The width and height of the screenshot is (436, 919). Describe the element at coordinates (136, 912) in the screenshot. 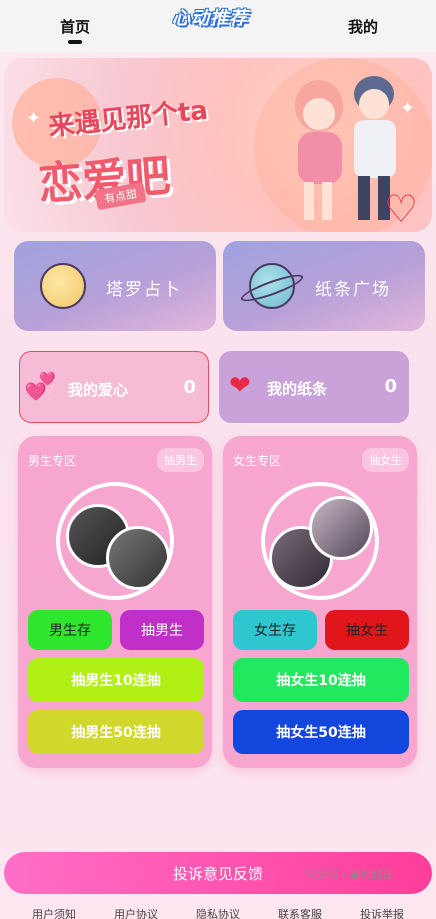

I see `footer-user-agreement: 用户协议` at that location.